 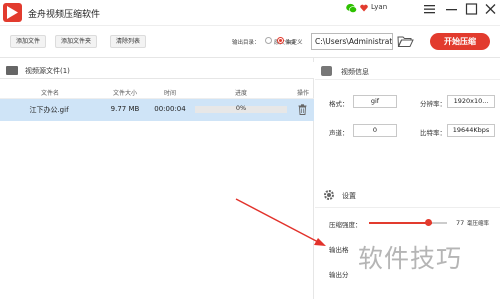 I want to click on watermark-text: 软件技巧, so click(x=410, y=258).